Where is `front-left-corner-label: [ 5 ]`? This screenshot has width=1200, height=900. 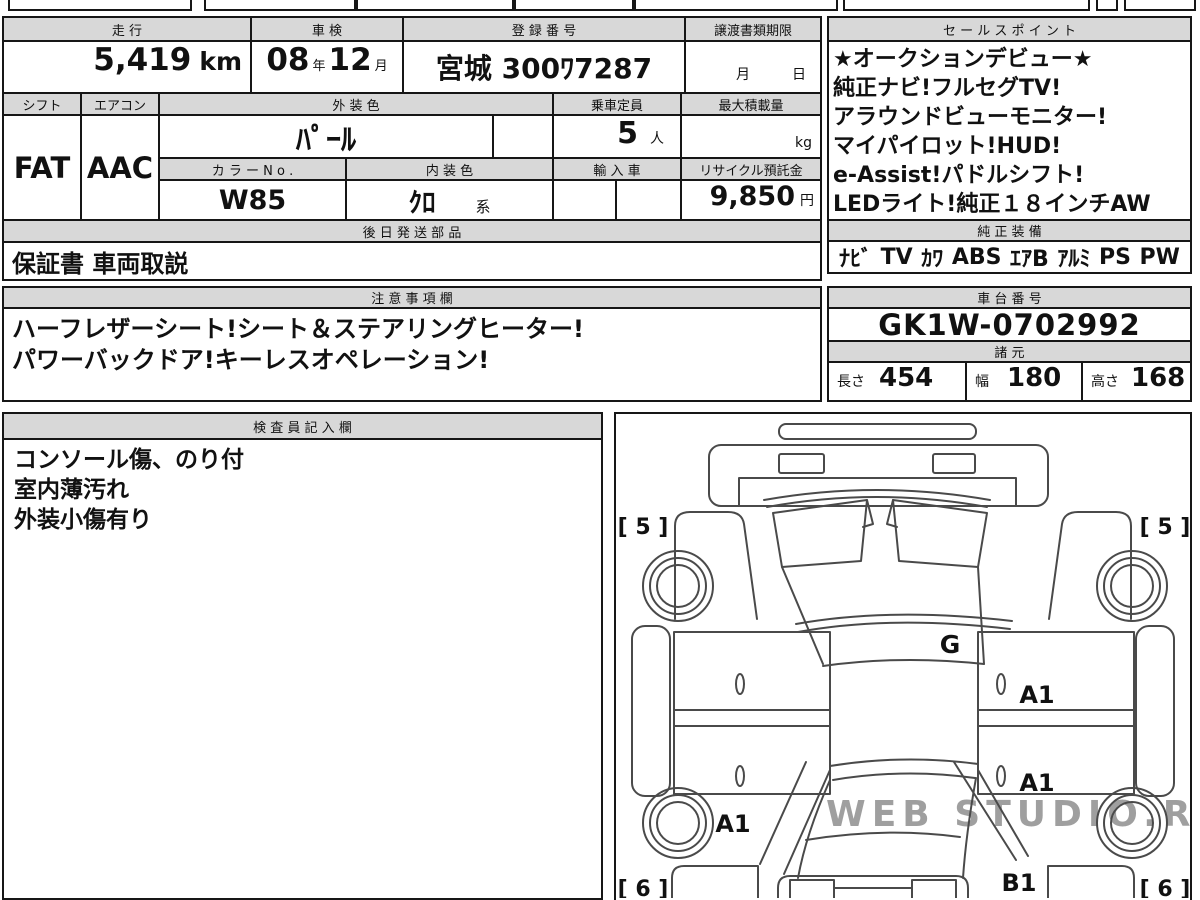 front-left-corner-label: [ 5 ] is located at coordinates (643, 527).